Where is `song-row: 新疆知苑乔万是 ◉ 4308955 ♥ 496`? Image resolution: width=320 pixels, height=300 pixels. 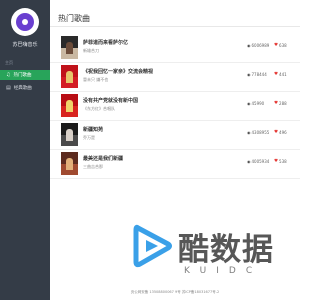 song-row: 新疆知苑乔万是 ◉ 4308955 ♥ 496 is located at coordinates (175, 135).